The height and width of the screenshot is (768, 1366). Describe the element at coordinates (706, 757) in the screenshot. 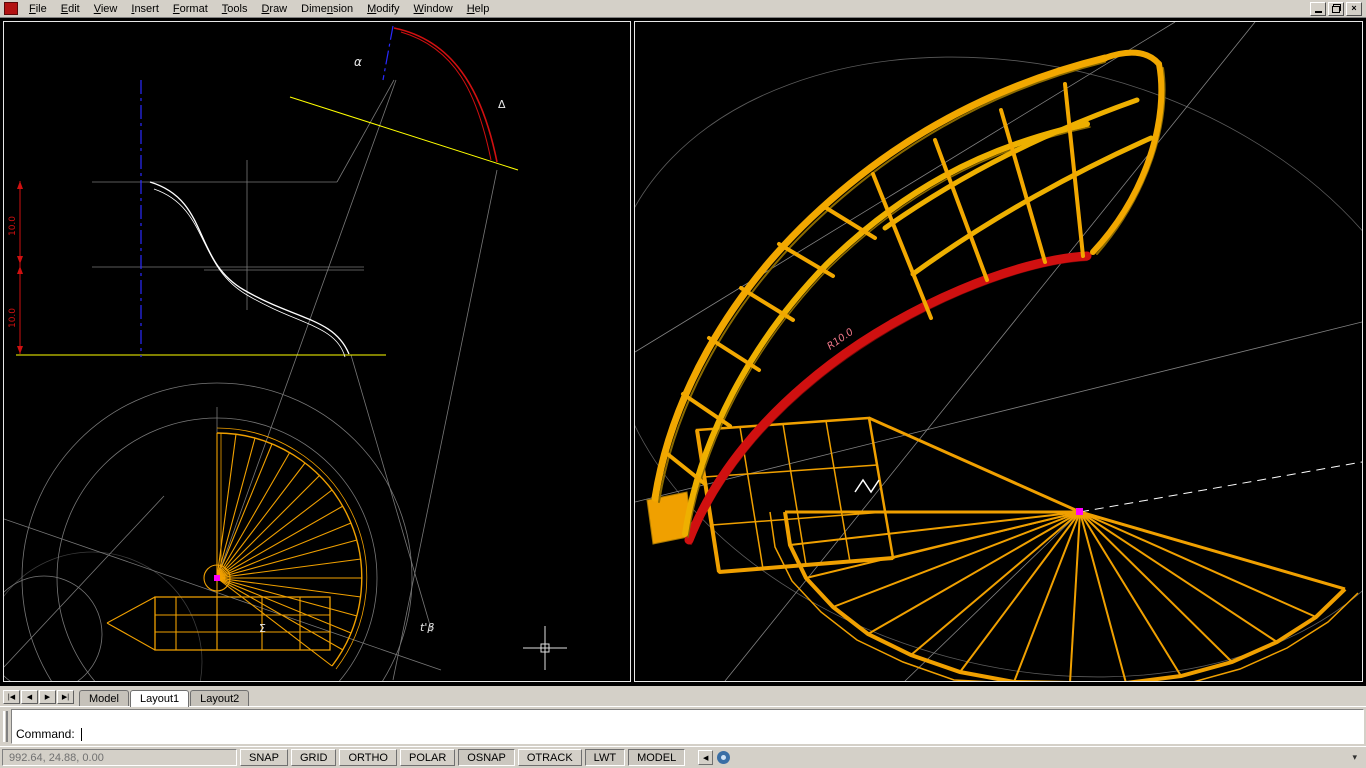

I see `tray-collapse-button: ◀` at that location.